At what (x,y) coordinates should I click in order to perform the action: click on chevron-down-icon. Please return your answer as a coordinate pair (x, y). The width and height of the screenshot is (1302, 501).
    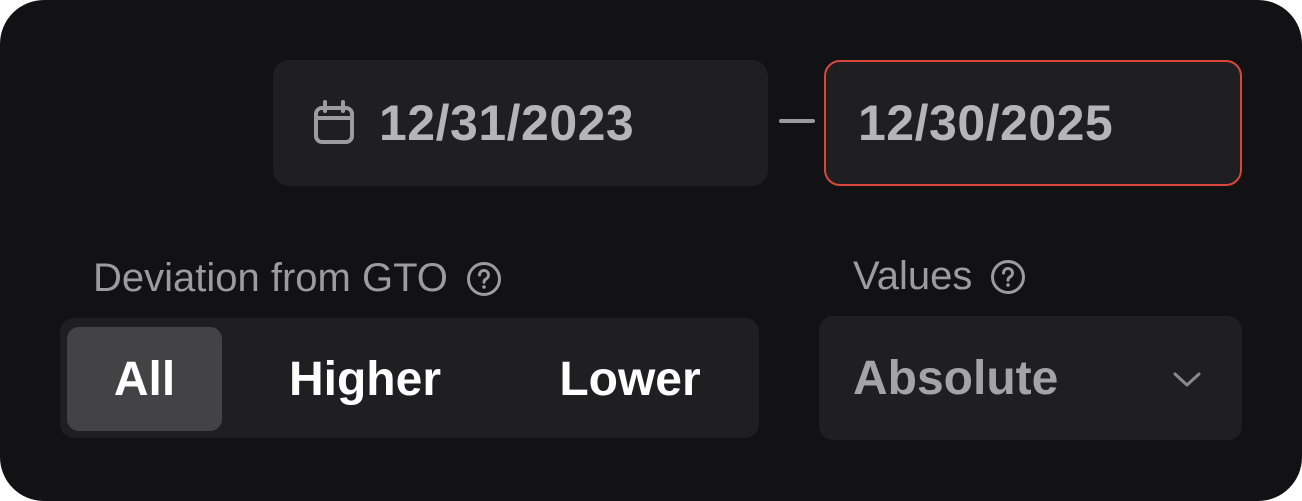
    Looking at the image, I should click on (1187, 379).